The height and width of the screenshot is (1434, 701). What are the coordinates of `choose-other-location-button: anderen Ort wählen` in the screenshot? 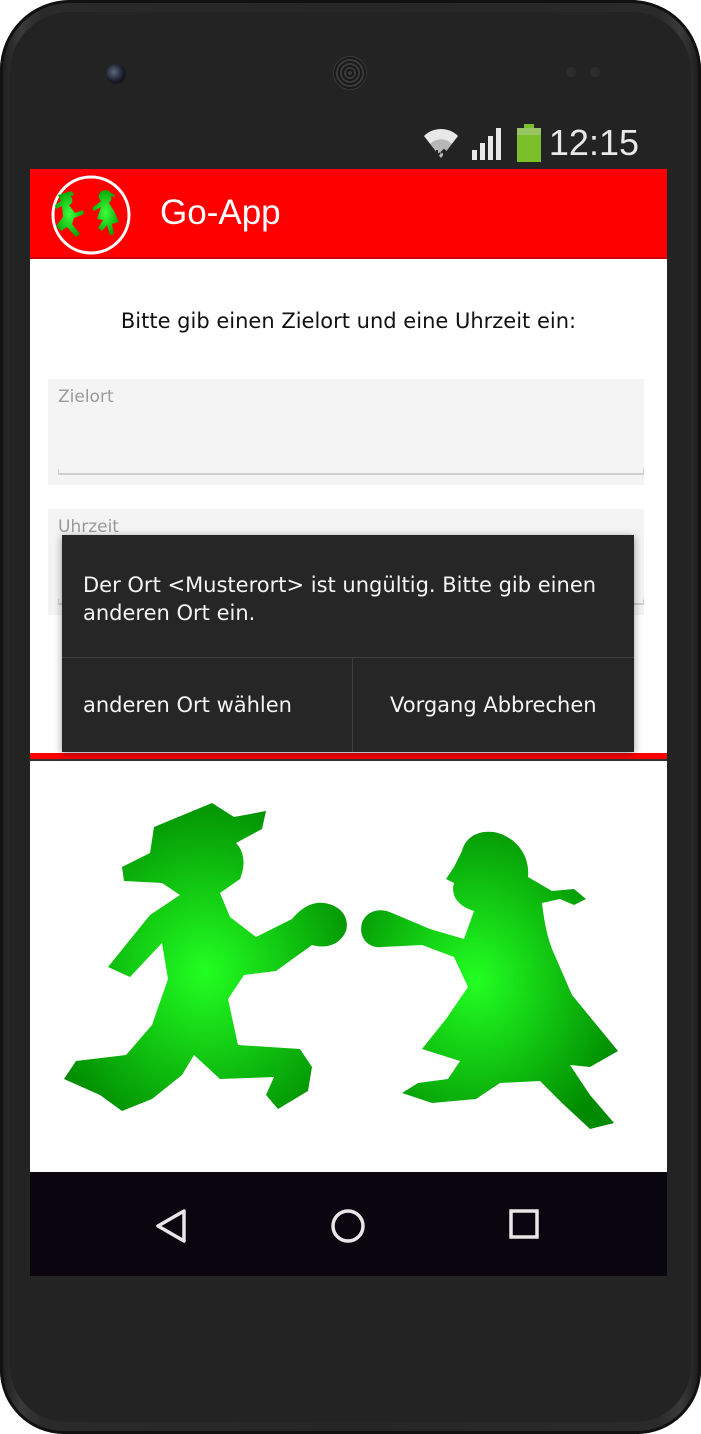 It's located at (215, 705).